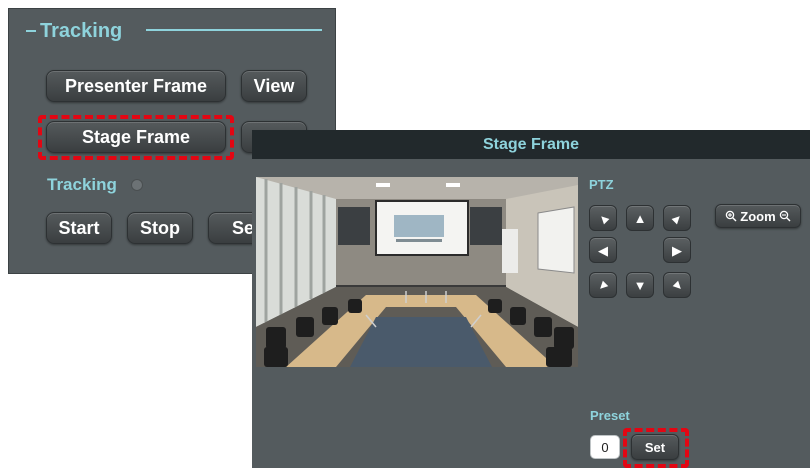 This screenshot has width=810, height=468. I want to click on presenter-frame-label: Presenter Frame, so click(136, 85).